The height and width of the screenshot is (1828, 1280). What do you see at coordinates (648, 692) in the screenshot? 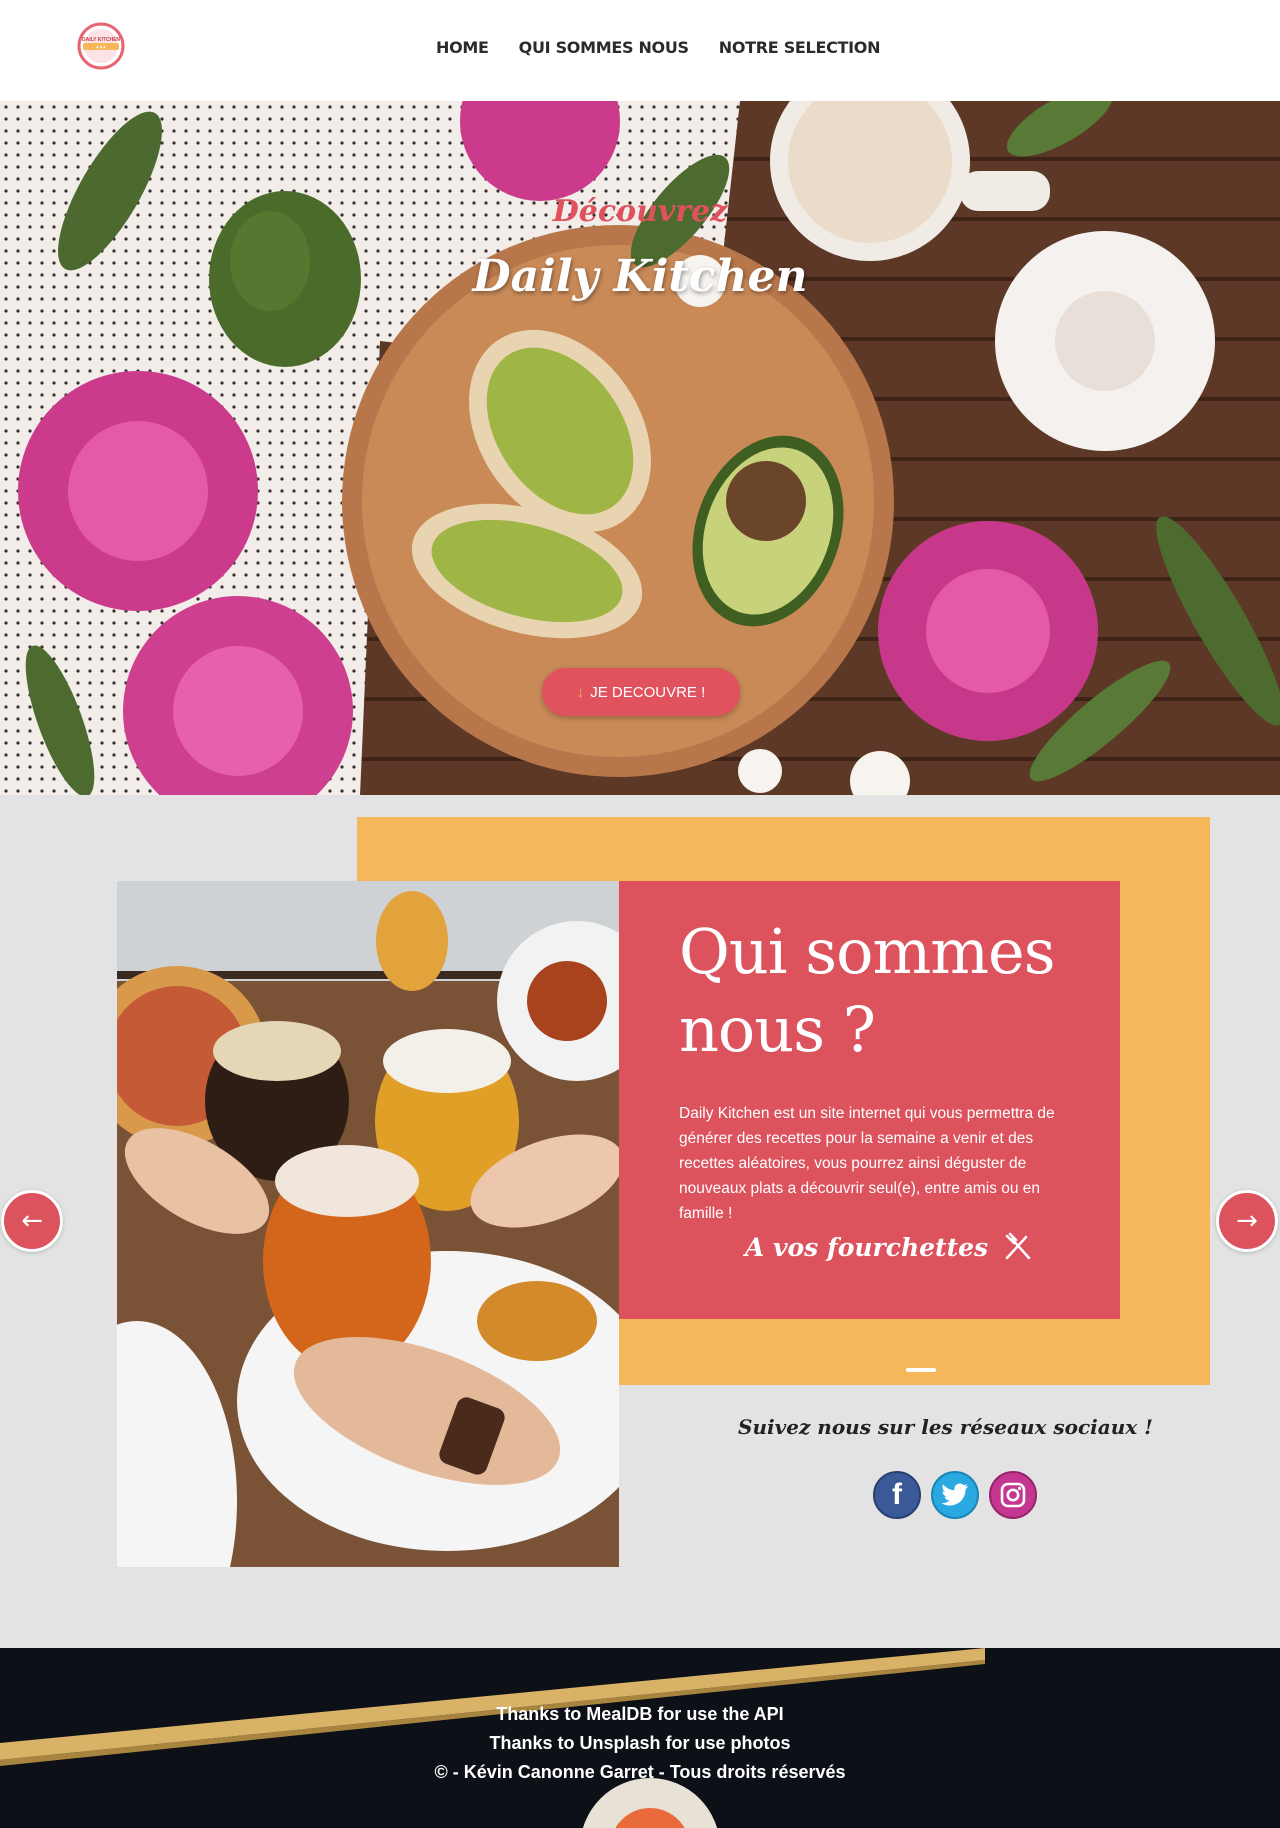
I see `discover-button-label: JE DECOUVRE !` at bounding box center [648, 692].